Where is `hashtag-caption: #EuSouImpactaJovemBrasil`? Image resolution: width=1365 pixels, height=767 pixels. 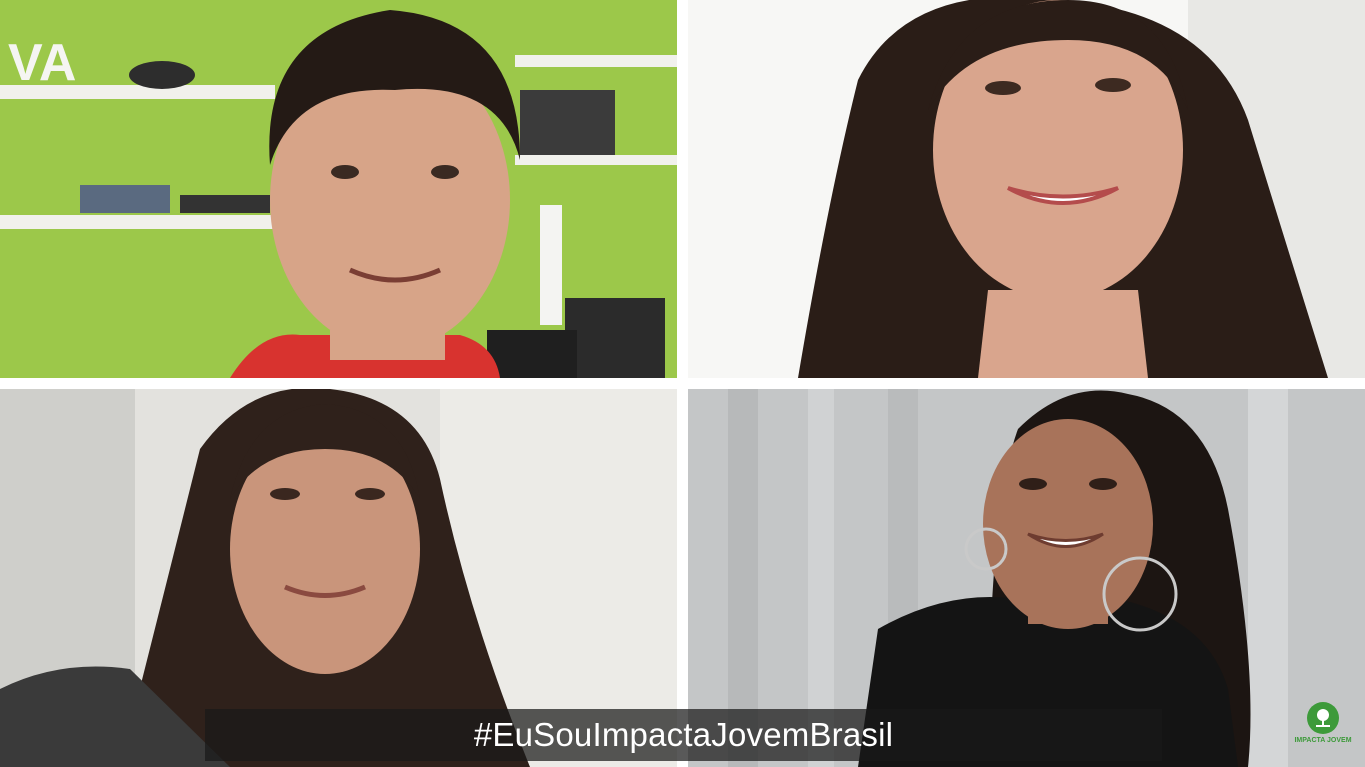 hashtag-caption: #EuSouImpactaJovemBrasil is located at coordinates (683, 734).